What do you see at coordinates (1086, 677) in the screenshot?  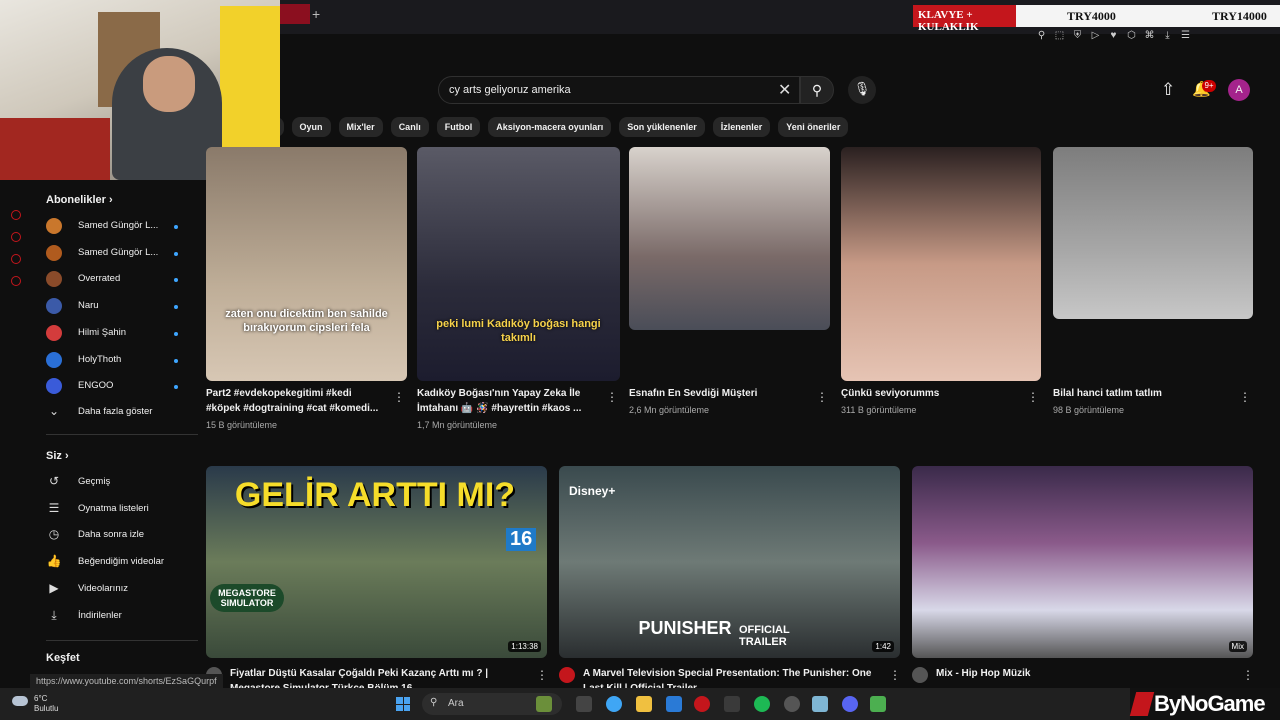 I see `video-title: Mix - Hip Hop Müzik` at bounding box center [1086, 677].